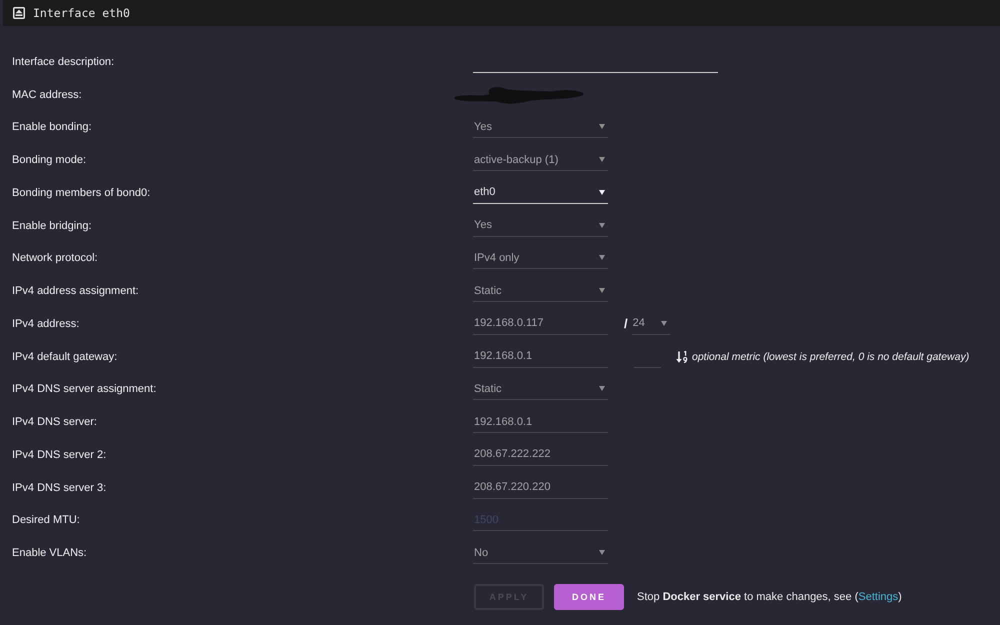 This screenshot has height=625, width=1000. What do you see at coordinates (63, 62) in the screenshot?
I see `field-label: Interface description:` at bounding box center [63, 62].